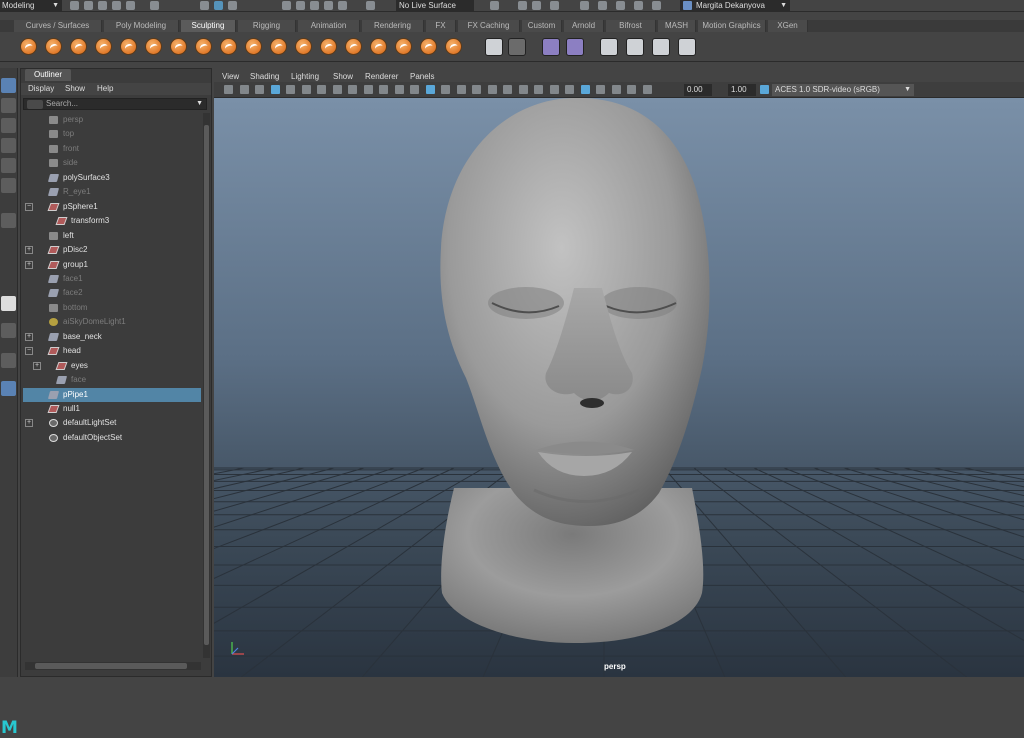 The image size is (1024, 738). I want to click on smooth-shade-icon, so click(445, 89).